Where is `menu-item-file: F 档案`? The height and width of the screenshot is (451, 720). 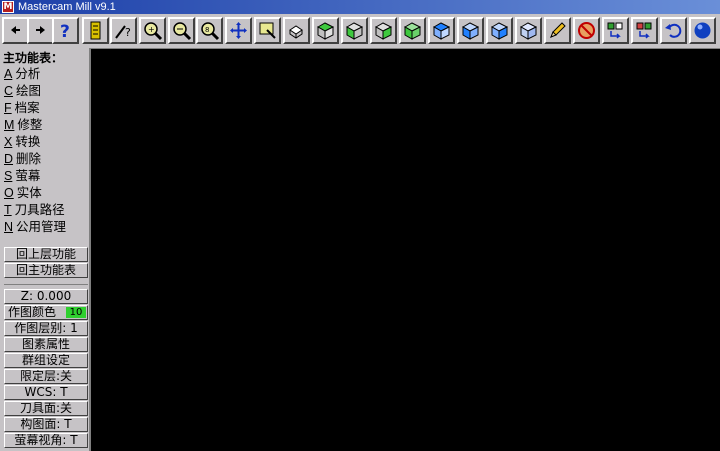
menu-item-file: F 档案 is located at coordinates (22, 108).